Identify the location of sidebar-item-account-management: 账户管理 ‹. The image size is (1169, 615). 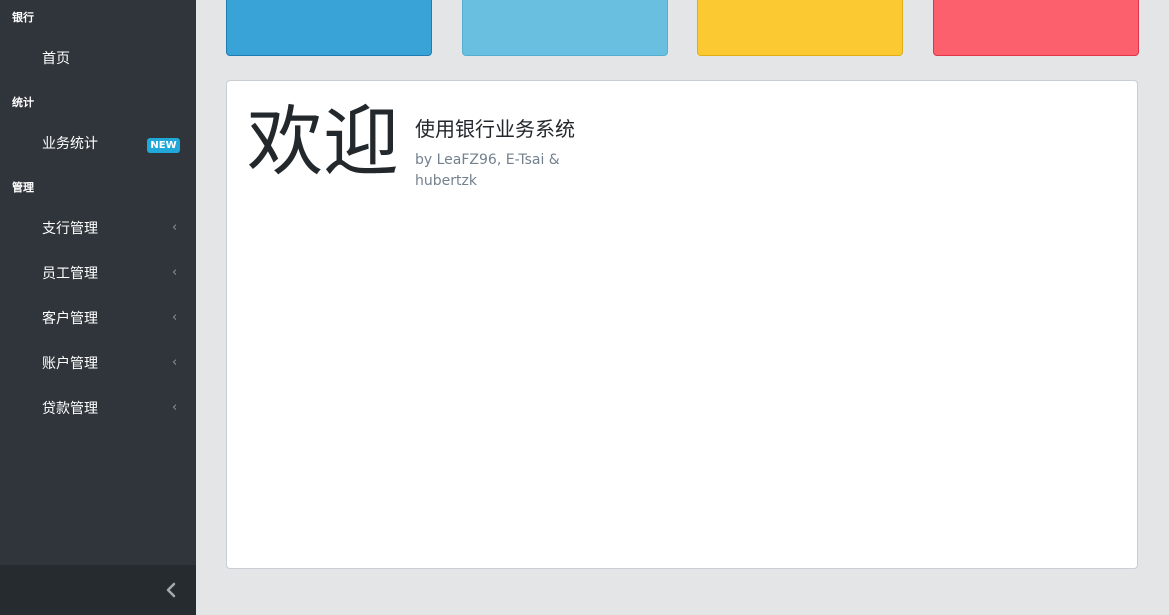
(98, 364).